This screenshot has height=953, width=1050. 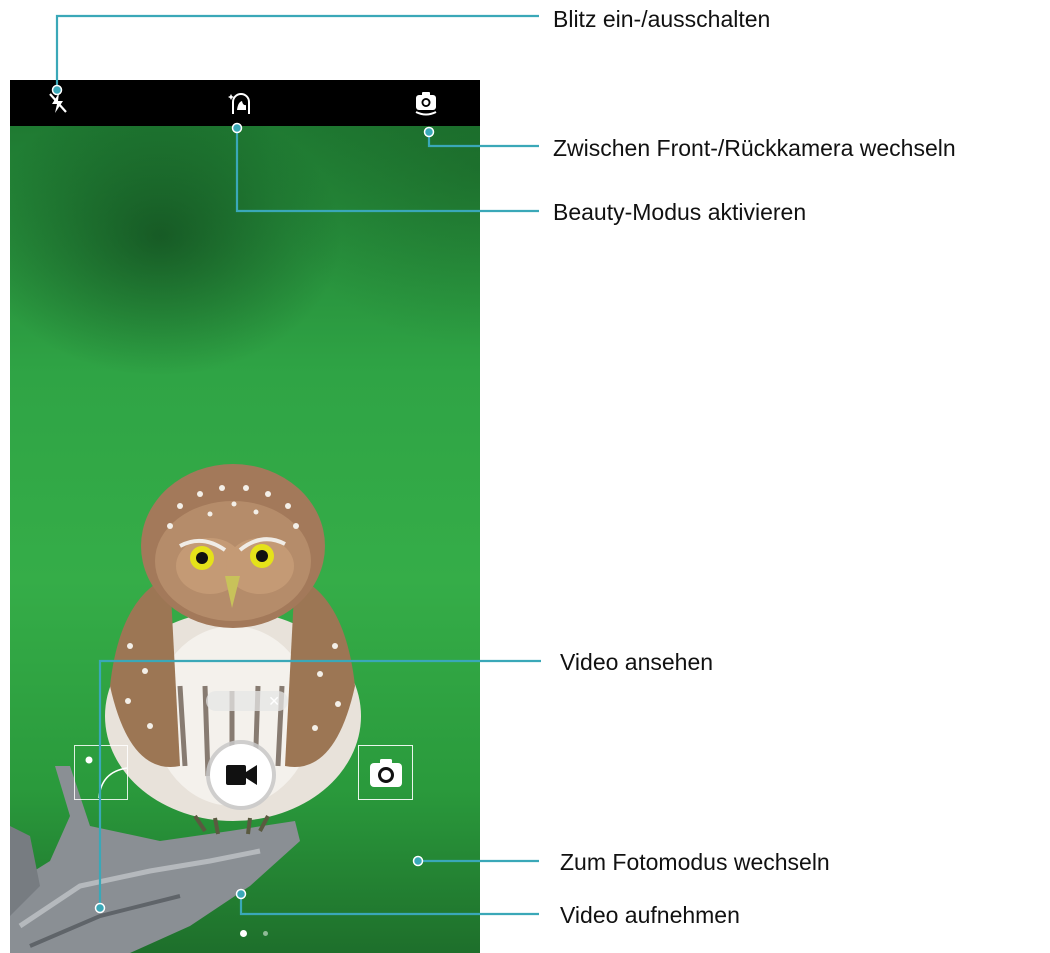 What do you see at coordinates (387, 170) in the screenshot?
I see `callout-beauty` at bounding box center [387, 170].